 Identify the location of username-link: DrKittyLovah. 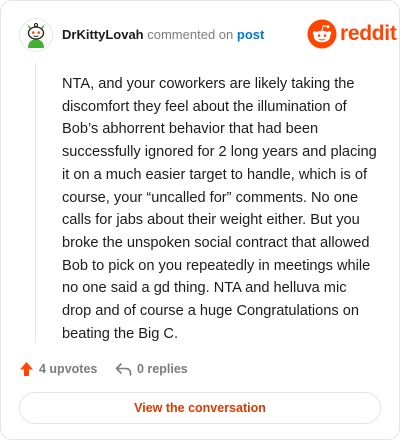
(103, 34).